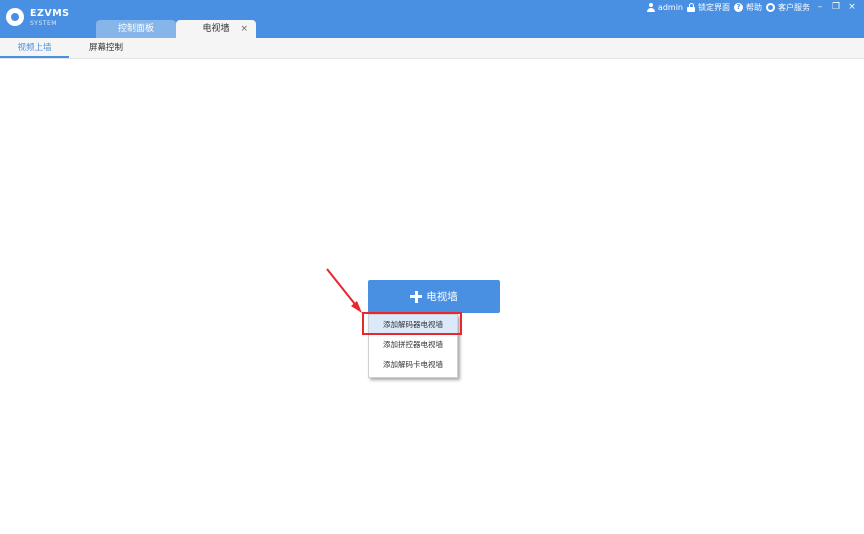 The width and height of the screenshot is (864, 534). What do you see at coordinates (34, 48) in the screenshot?
I see `subtab-video-to-wall: 视频上墙` at bounding box center [34, 48].